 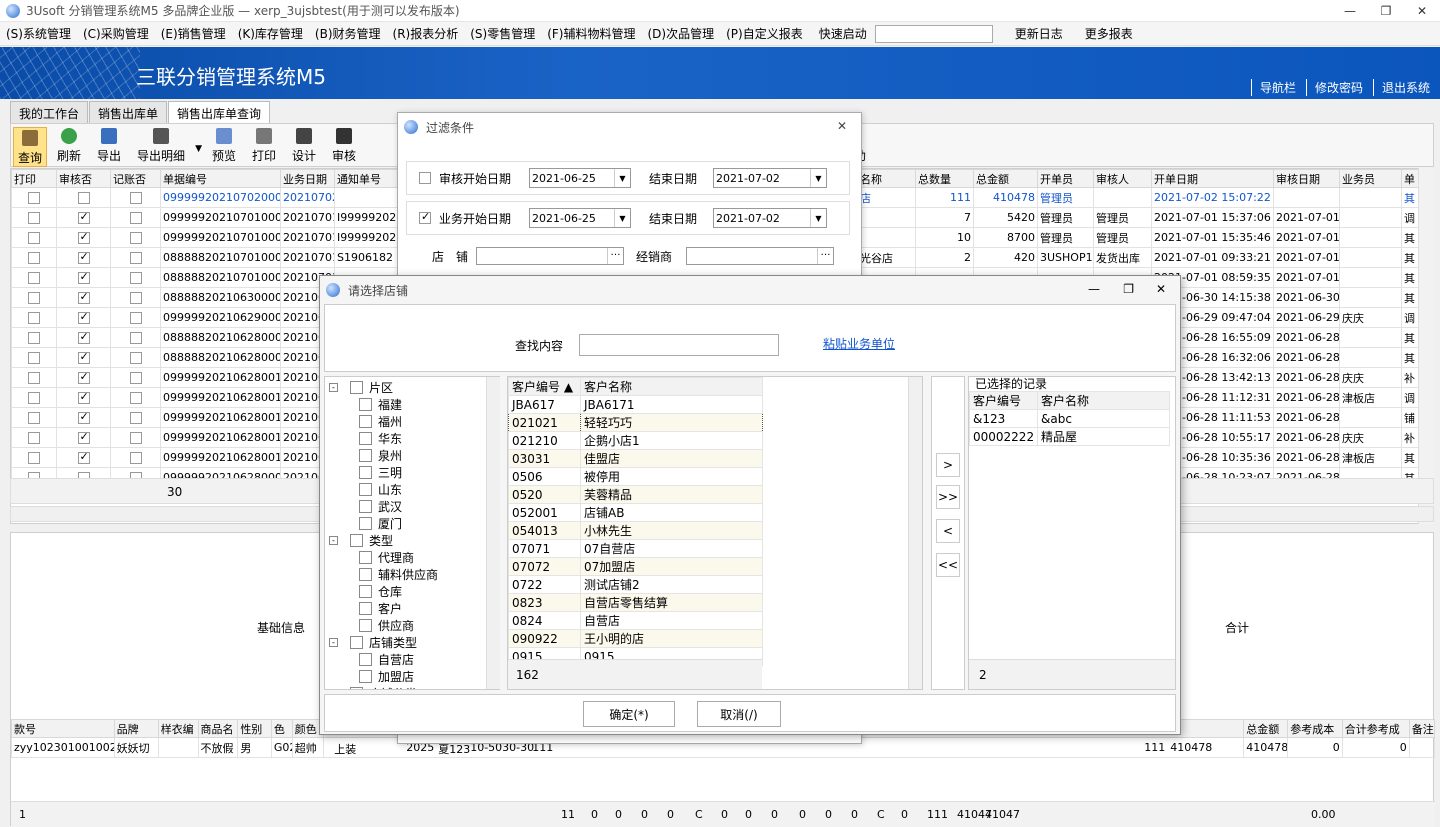 What do you see at coordinates (38, 33) in the screenshot?
I see `menu-system: (S)系统管理` at bounding box center [38, 33].